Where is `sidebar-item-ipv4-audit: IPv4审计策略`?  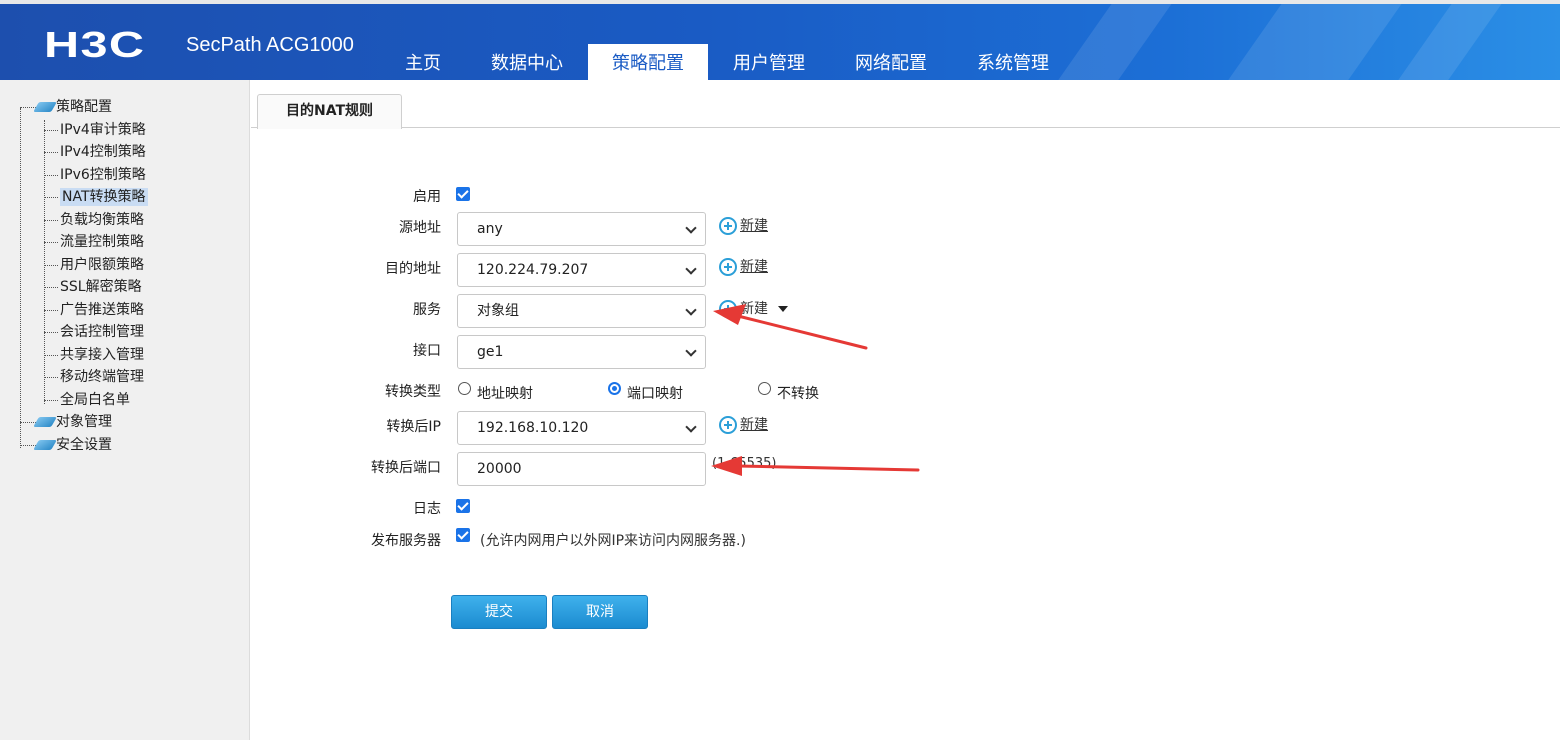
sidebar-item-ipv4-audit: IPv4审计策略 is located at coordinates (82, 130).